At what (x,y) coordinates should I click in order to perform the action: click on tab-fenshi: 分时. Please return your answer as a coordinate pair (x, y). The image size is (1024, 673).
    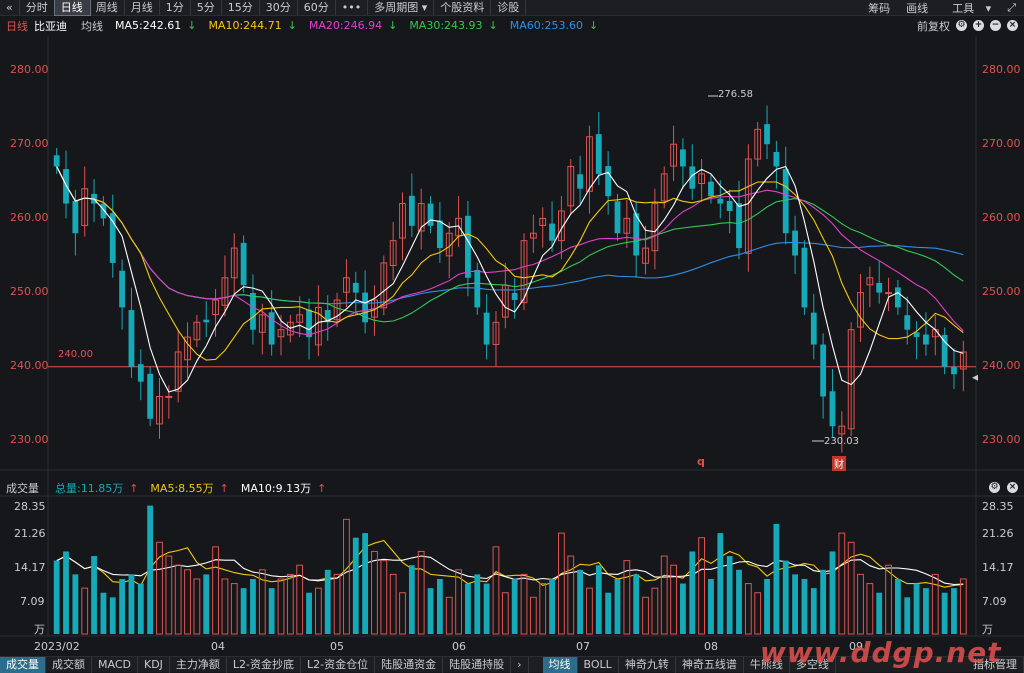
    Looking at the image, I should click on (37, 7).